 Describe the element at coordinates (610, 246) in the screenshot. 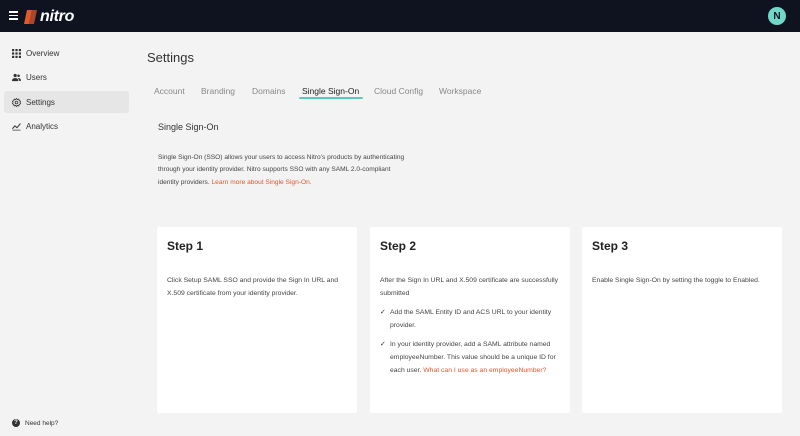

I see `step-3-title: Step 3` at that location.